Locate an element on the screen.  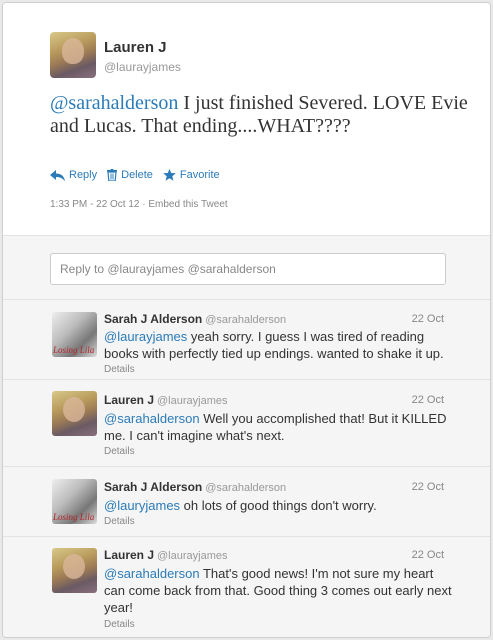
reply-button: Reply is located at coordinates (73, 175).